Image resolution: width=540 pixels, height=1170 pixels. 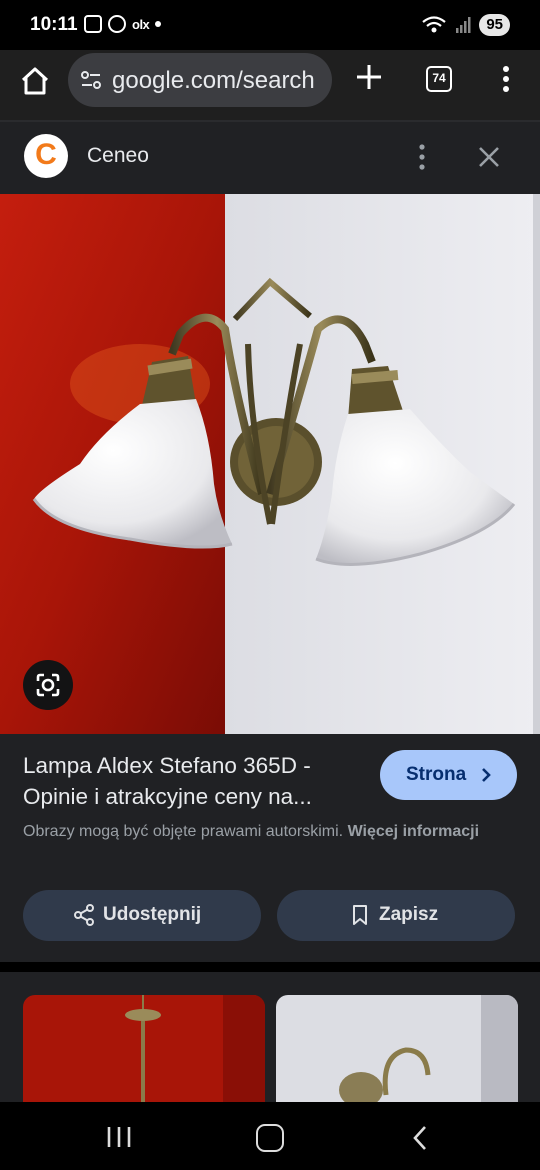 I want to click on source-logo-letter: C, so click(x=46, y=154).